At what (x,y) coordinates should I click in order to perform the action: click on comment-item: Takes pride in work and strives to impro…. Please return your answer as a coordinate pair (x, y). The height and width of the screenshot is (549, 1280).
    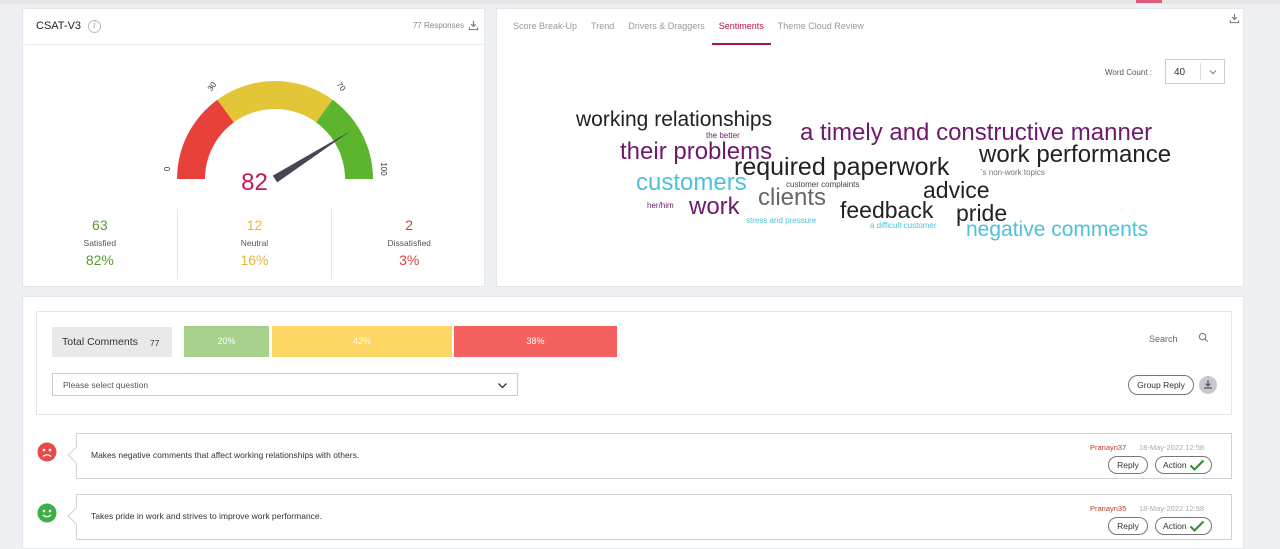
    Looking at the image, I should click on (649, 517).